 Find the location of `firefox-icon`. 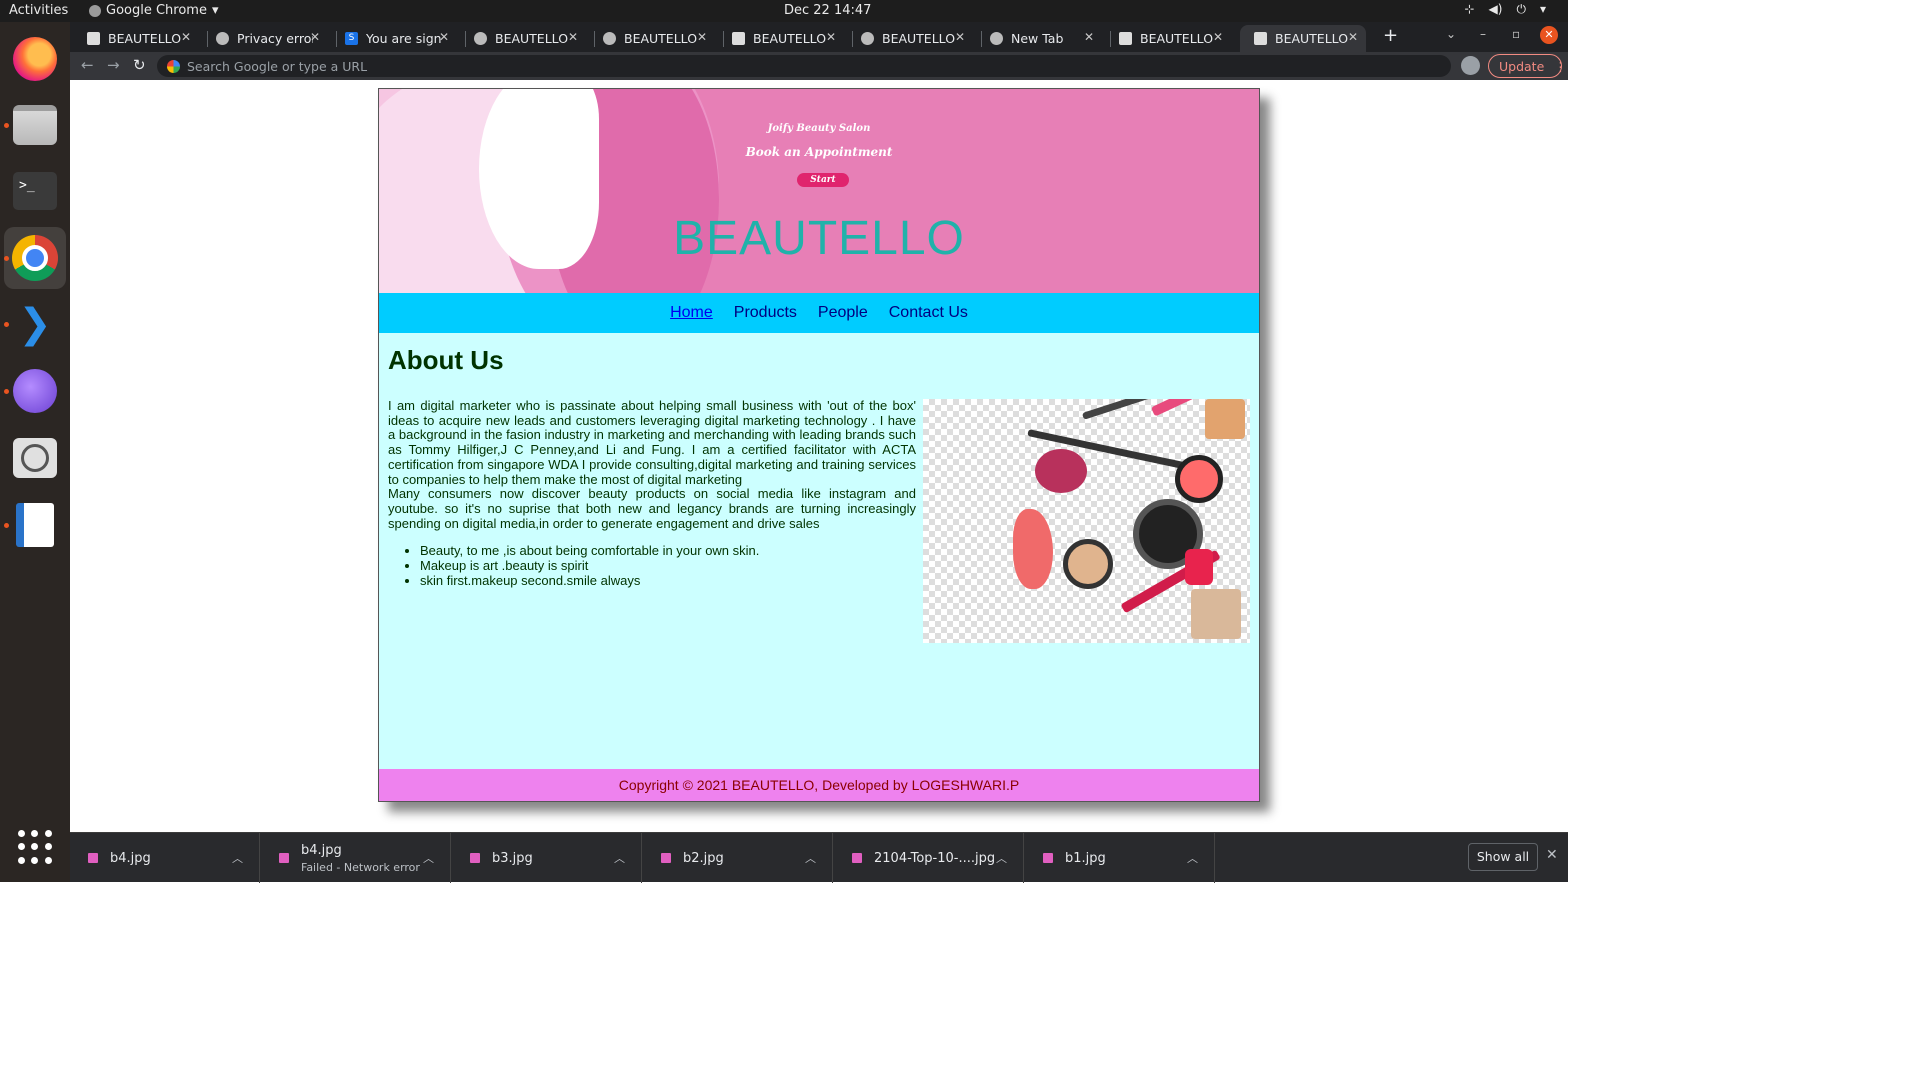

firefox-icon is located at coordinates (35, 59).